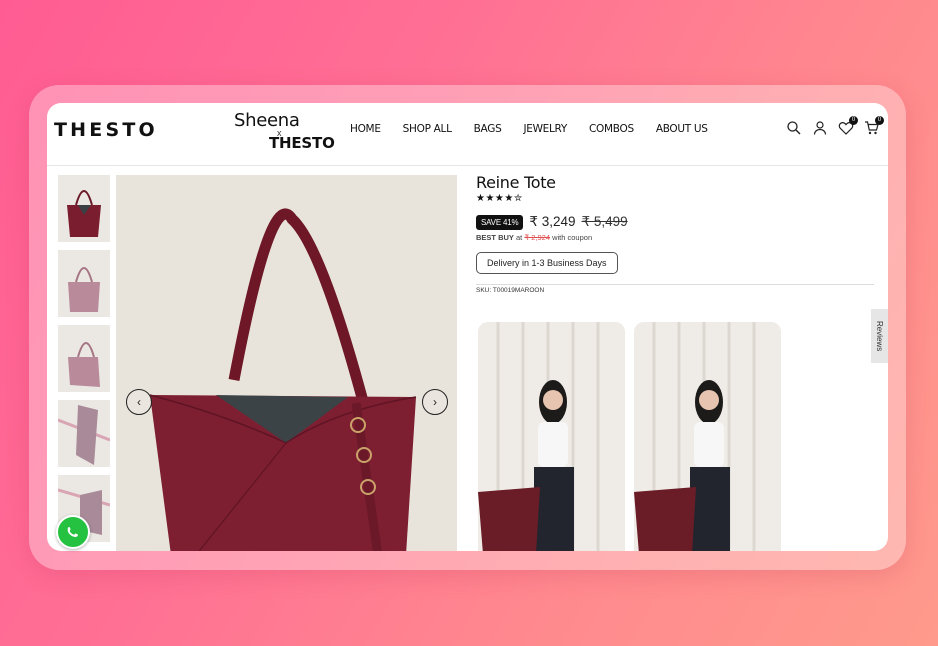 The height and width of the screenshot is (646, 938). What do you see at coordinates (820, 128) in the screenshot?
I see `account-icon` at bounding box center [820, 128].